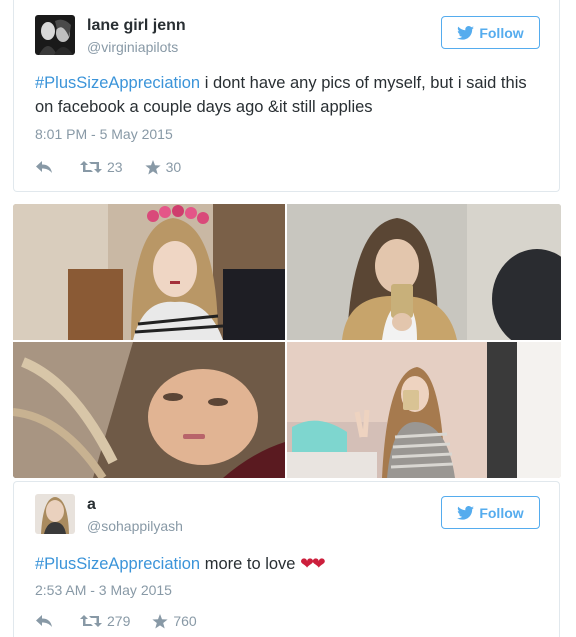 The height and width of the screenshot is (637, 576). What do you see at coordinates (115, 167) in the screenshot?
I see `retweet-count: 23` at bounding box center [115, 167].